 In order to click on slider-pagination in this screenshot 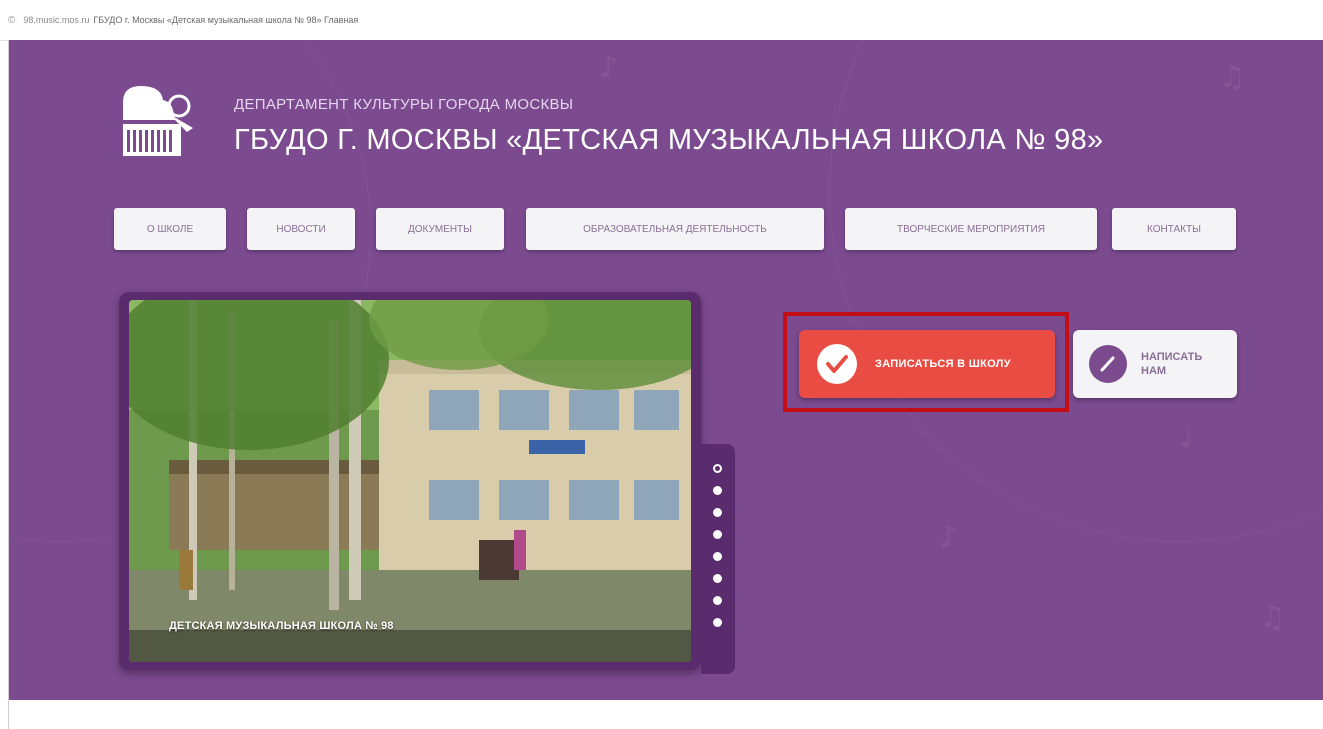, I will do `click(718, 559)`.